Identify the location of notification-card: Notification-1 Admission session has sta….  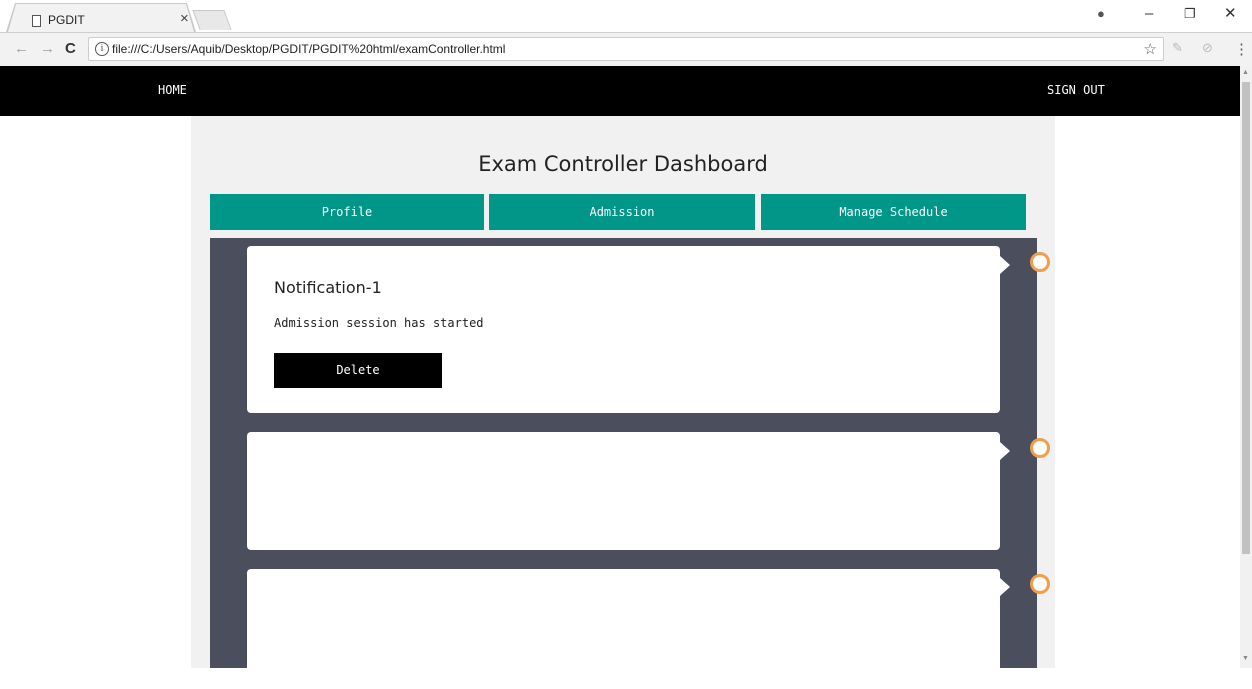
(628, 329).